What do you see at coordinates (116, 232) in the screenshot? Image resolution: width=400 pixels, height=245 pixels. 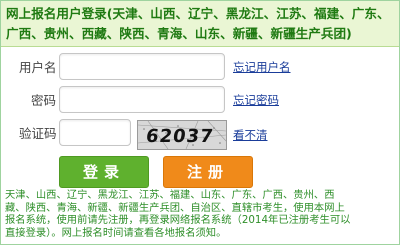 I see `notice-line-4: 直接登录）。网上报名时间请查看各地报名须知。` at bounding box center [116, 232].